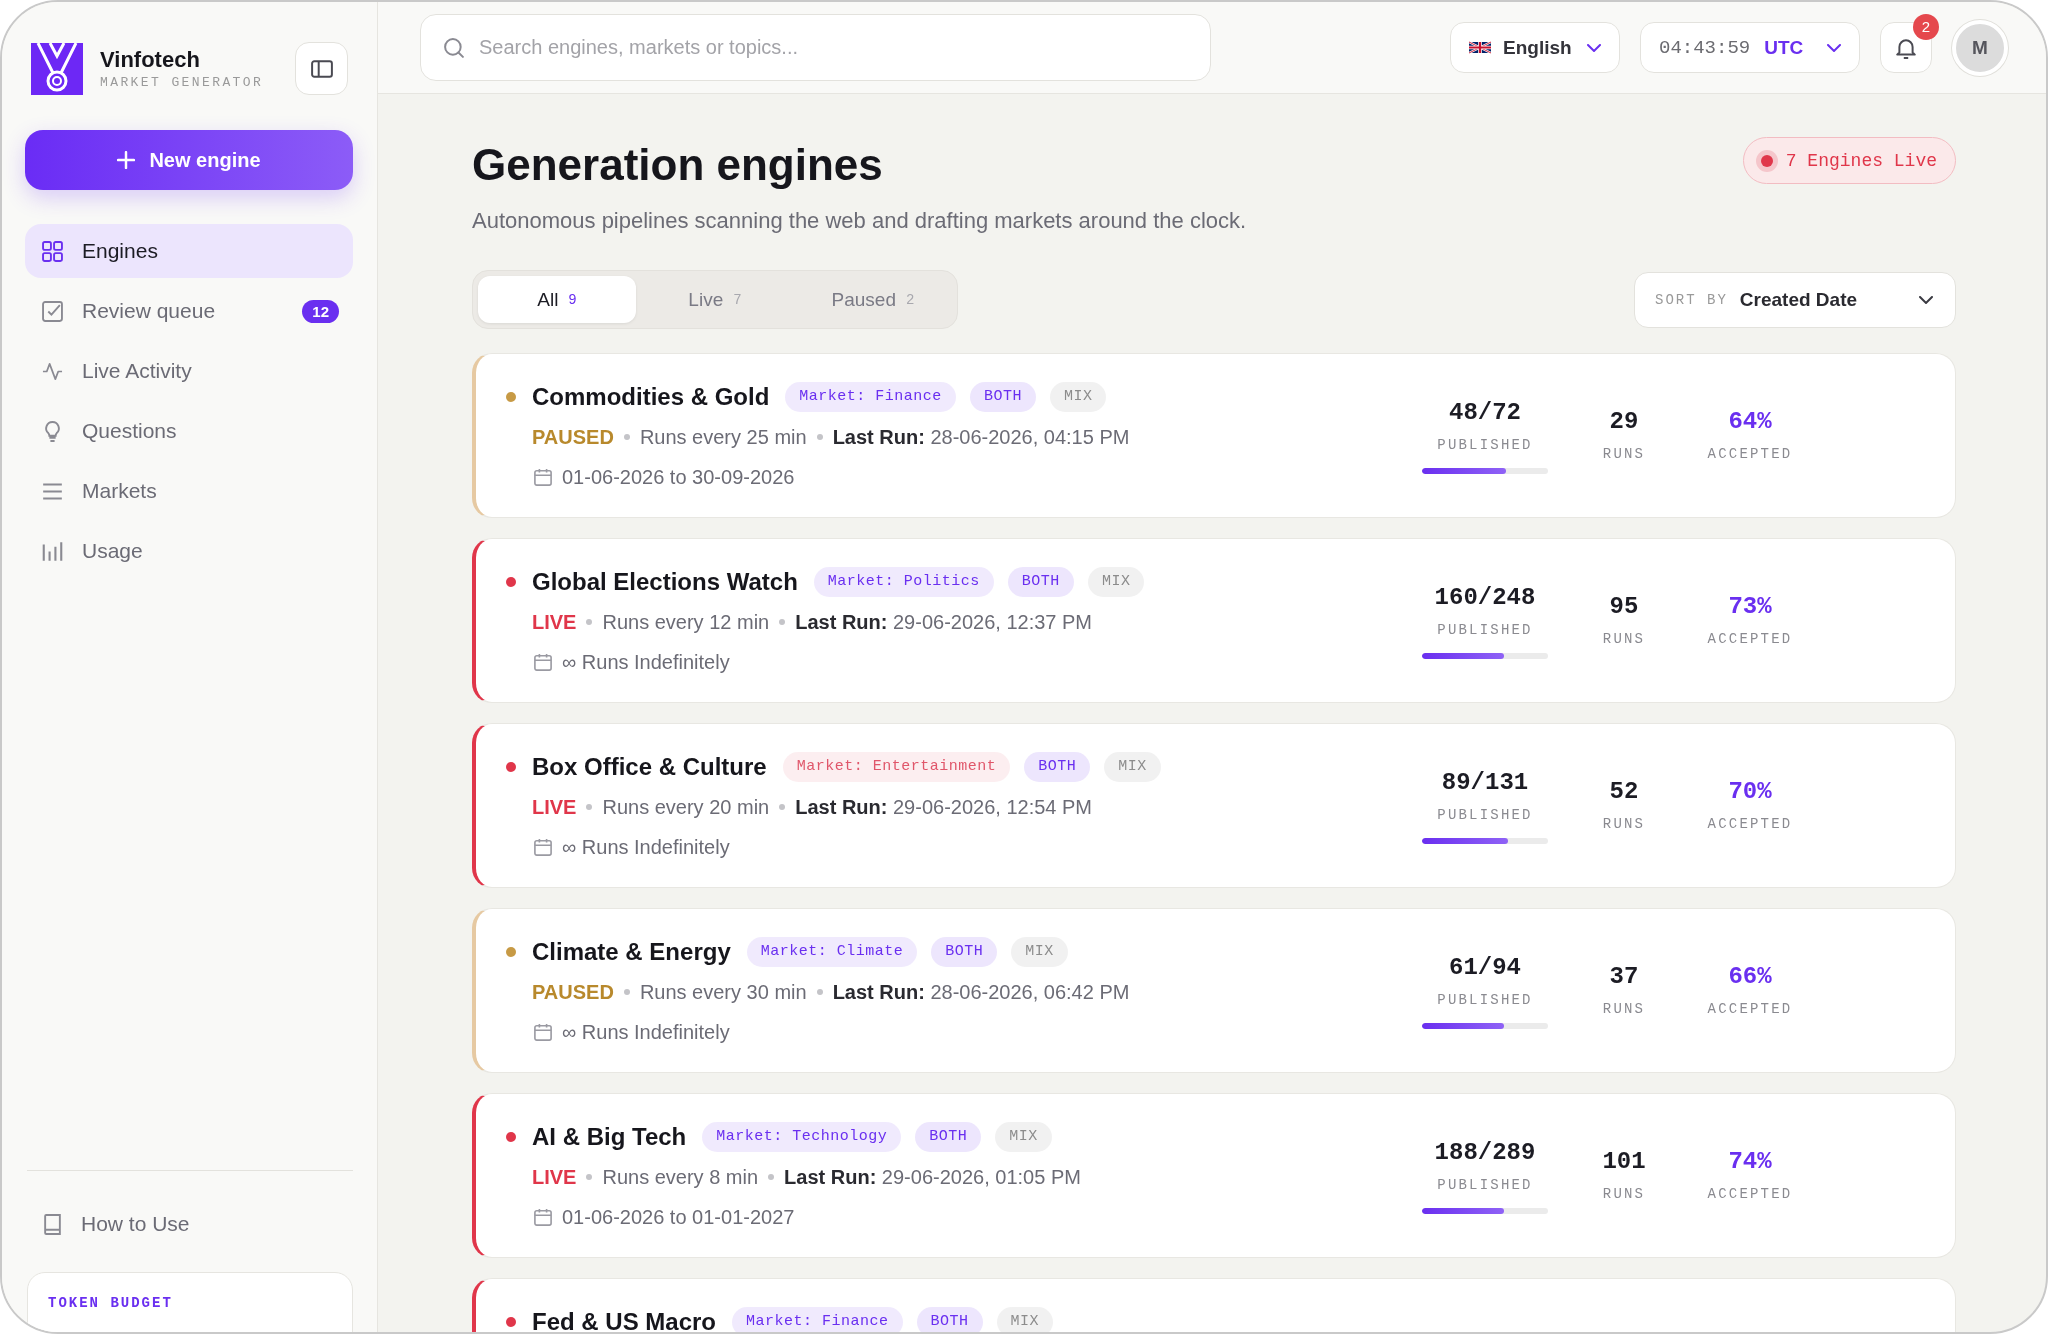  What do you see at coordinates (1485, 782) in the screenshot?
I see `published-count: 89/131` at bounding box center [1485, 782].